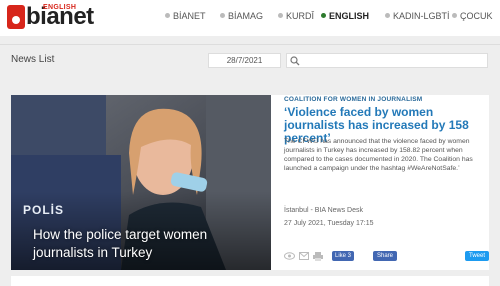  Describe the element at coordinates (329, 223) in the screenshot. I see `article-date: 27 July 2021, Tuesday 17:15` at that location.